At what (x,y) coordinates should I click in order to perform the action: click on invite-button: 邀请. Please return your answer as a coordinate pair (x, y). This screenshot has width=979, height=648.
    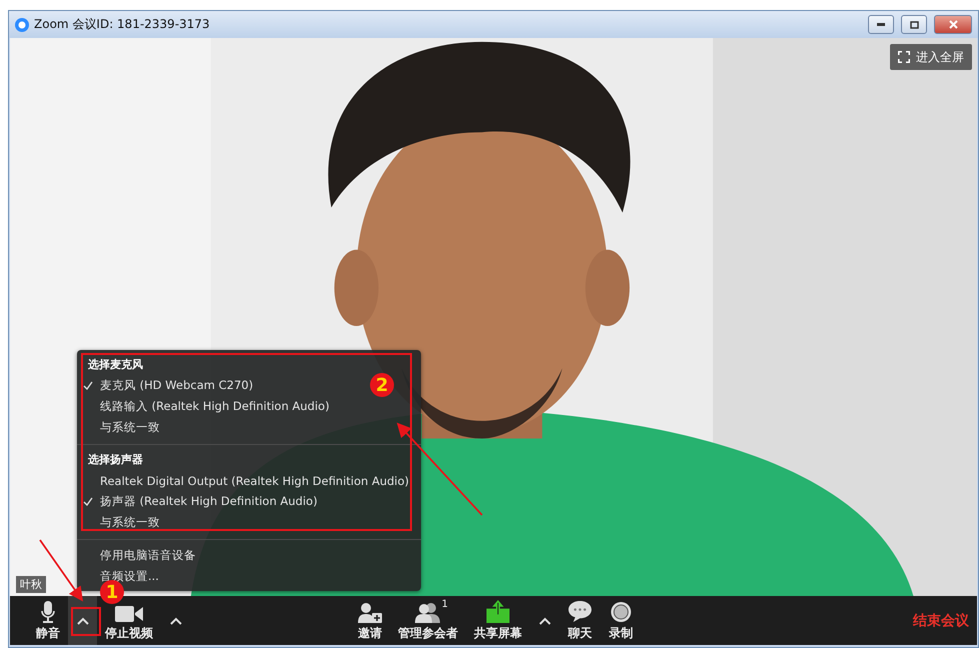
    Looking at the image, I should click on (370, 620).